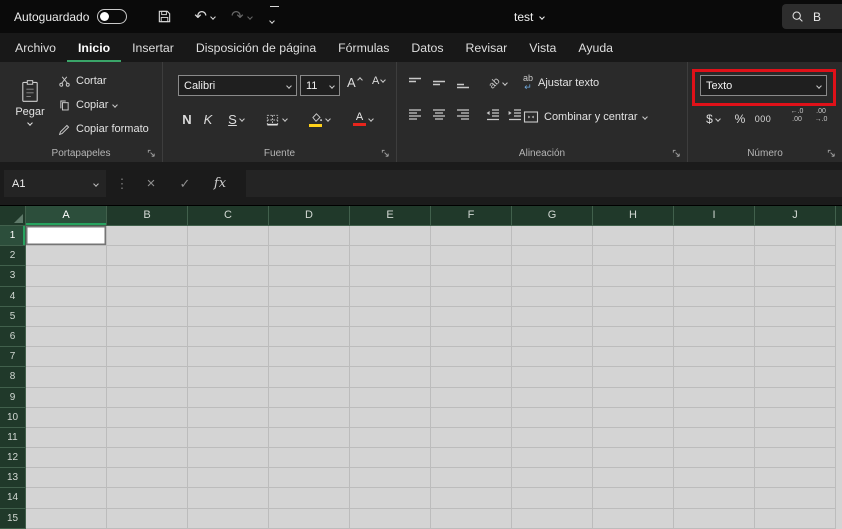 The height and width of the screenshot is (529, 842). I want to click on name-box: A1, so click(55, 183).